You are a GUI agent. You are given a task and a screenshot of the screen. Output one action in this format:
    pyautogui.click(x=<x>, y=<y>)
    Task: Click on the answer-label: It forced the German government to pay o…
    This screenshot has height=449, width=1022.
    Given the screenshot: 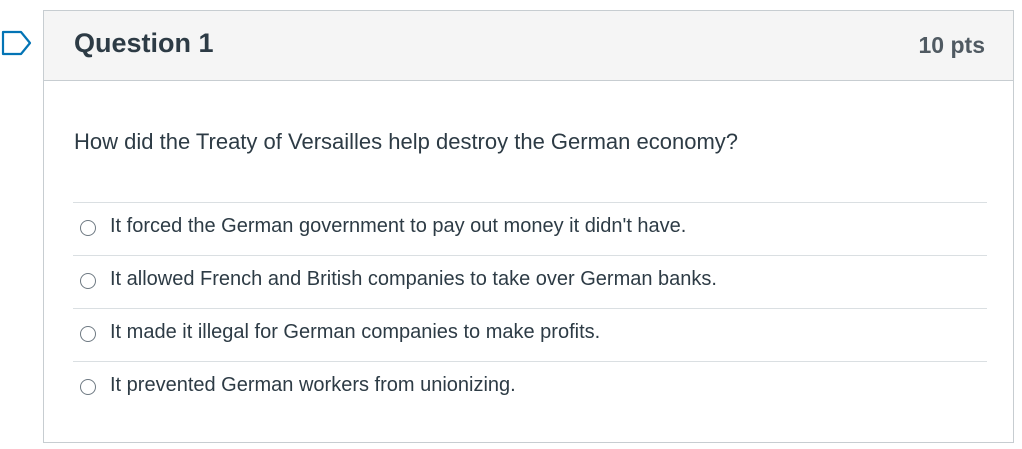 What is the action you would take?
    pyautogui.click(x=398, y=226)
    